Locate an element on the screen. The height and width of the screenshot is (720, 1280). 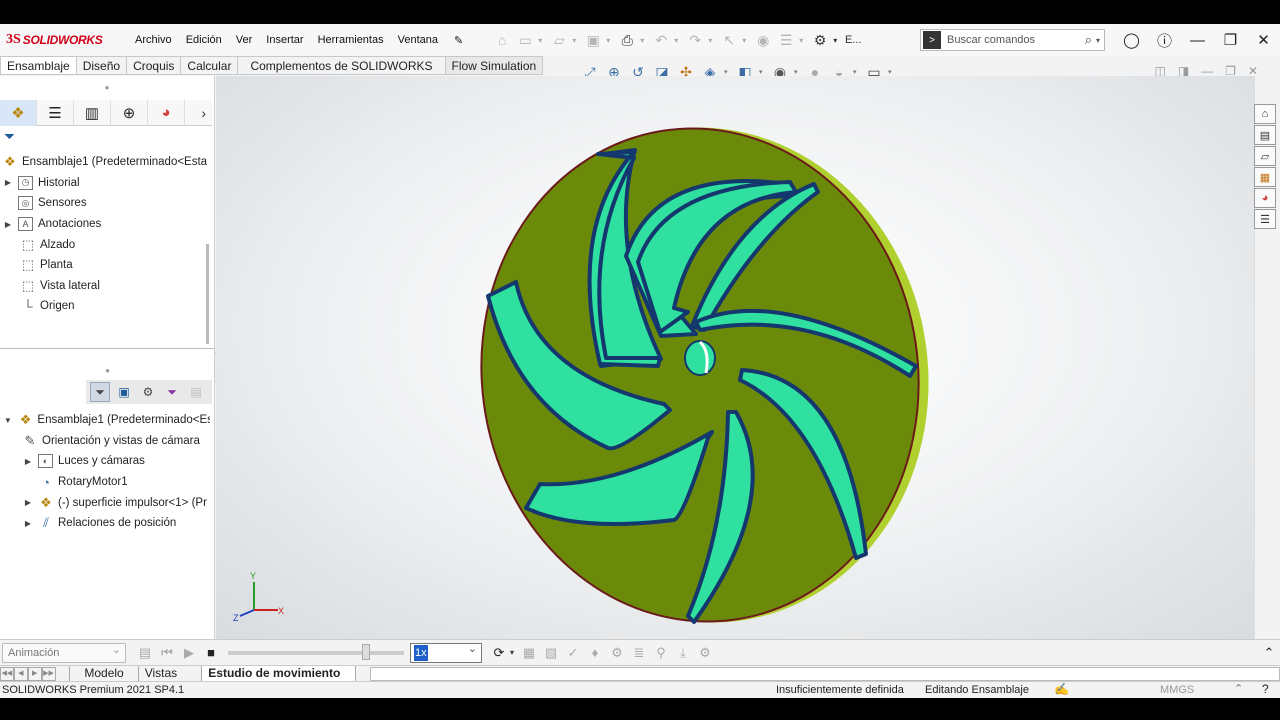
collapse-arrow-icon: ▼ is located at coordinates (8, 420).